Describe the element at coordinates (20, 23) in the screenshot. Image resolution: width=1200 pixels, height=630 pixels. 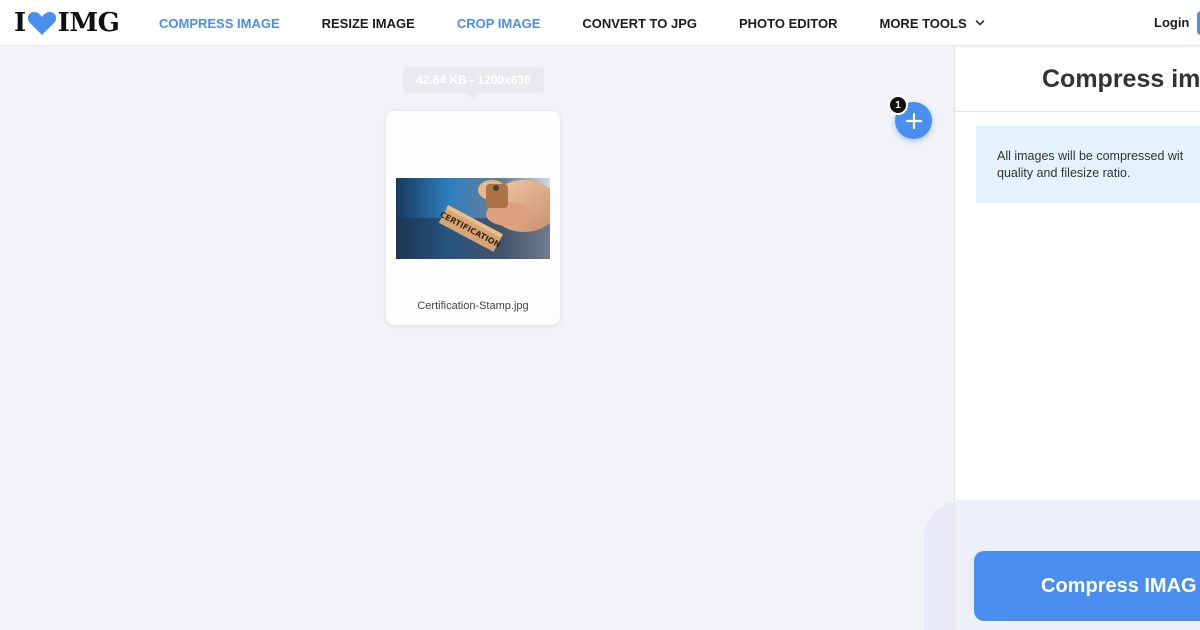
I see `logo-letter-i: I` at that location.